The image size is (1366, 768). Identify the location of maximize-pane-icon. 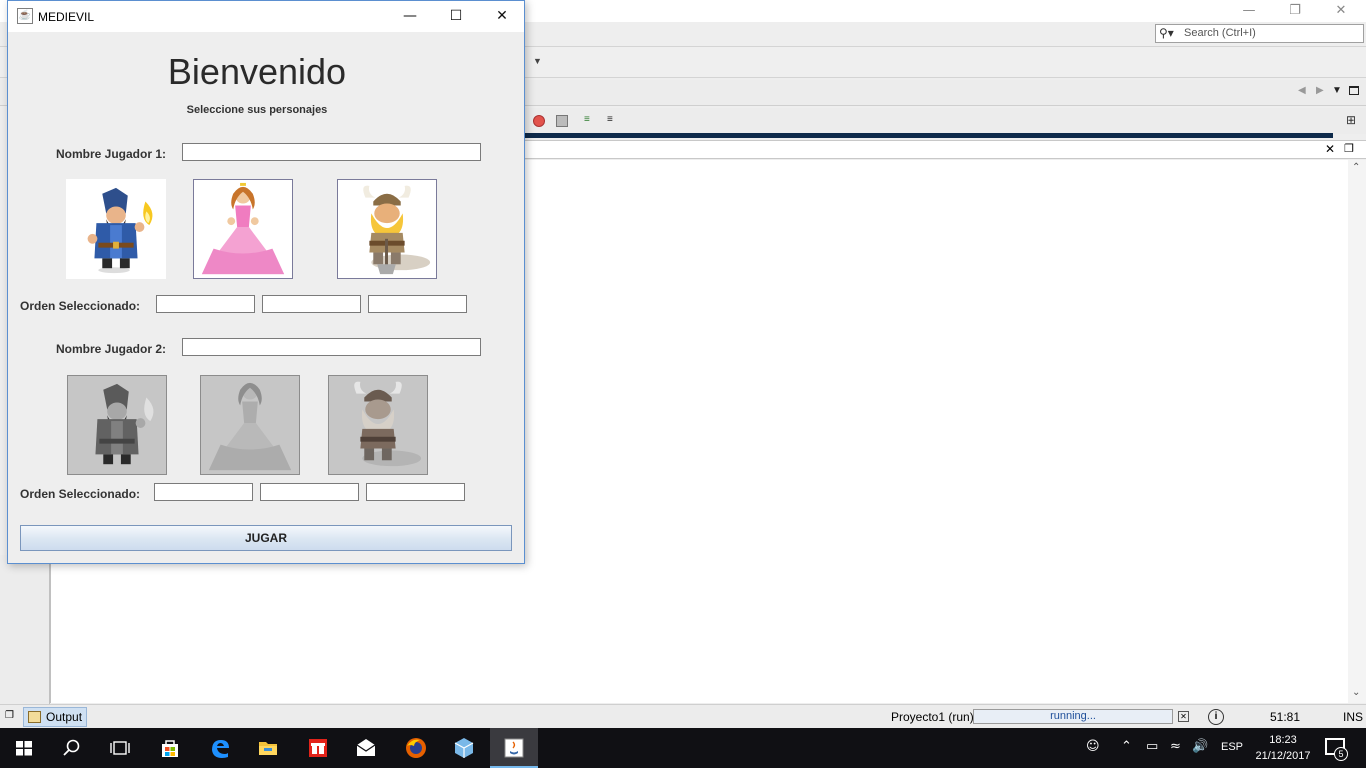
(1354, 90).